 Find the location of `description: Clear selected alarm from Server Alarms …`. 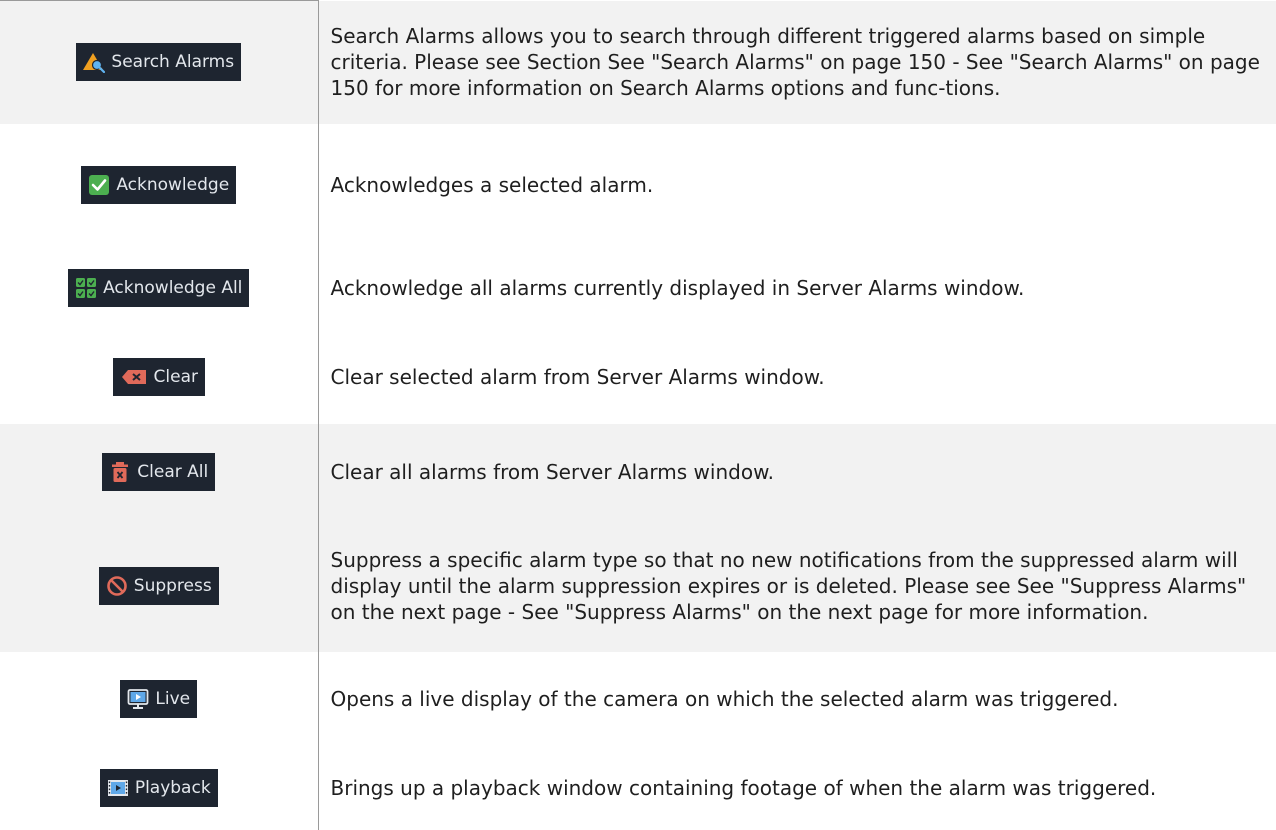

description: Clear selected alarm from Server Alarms … is located at coordinates (797, 376).